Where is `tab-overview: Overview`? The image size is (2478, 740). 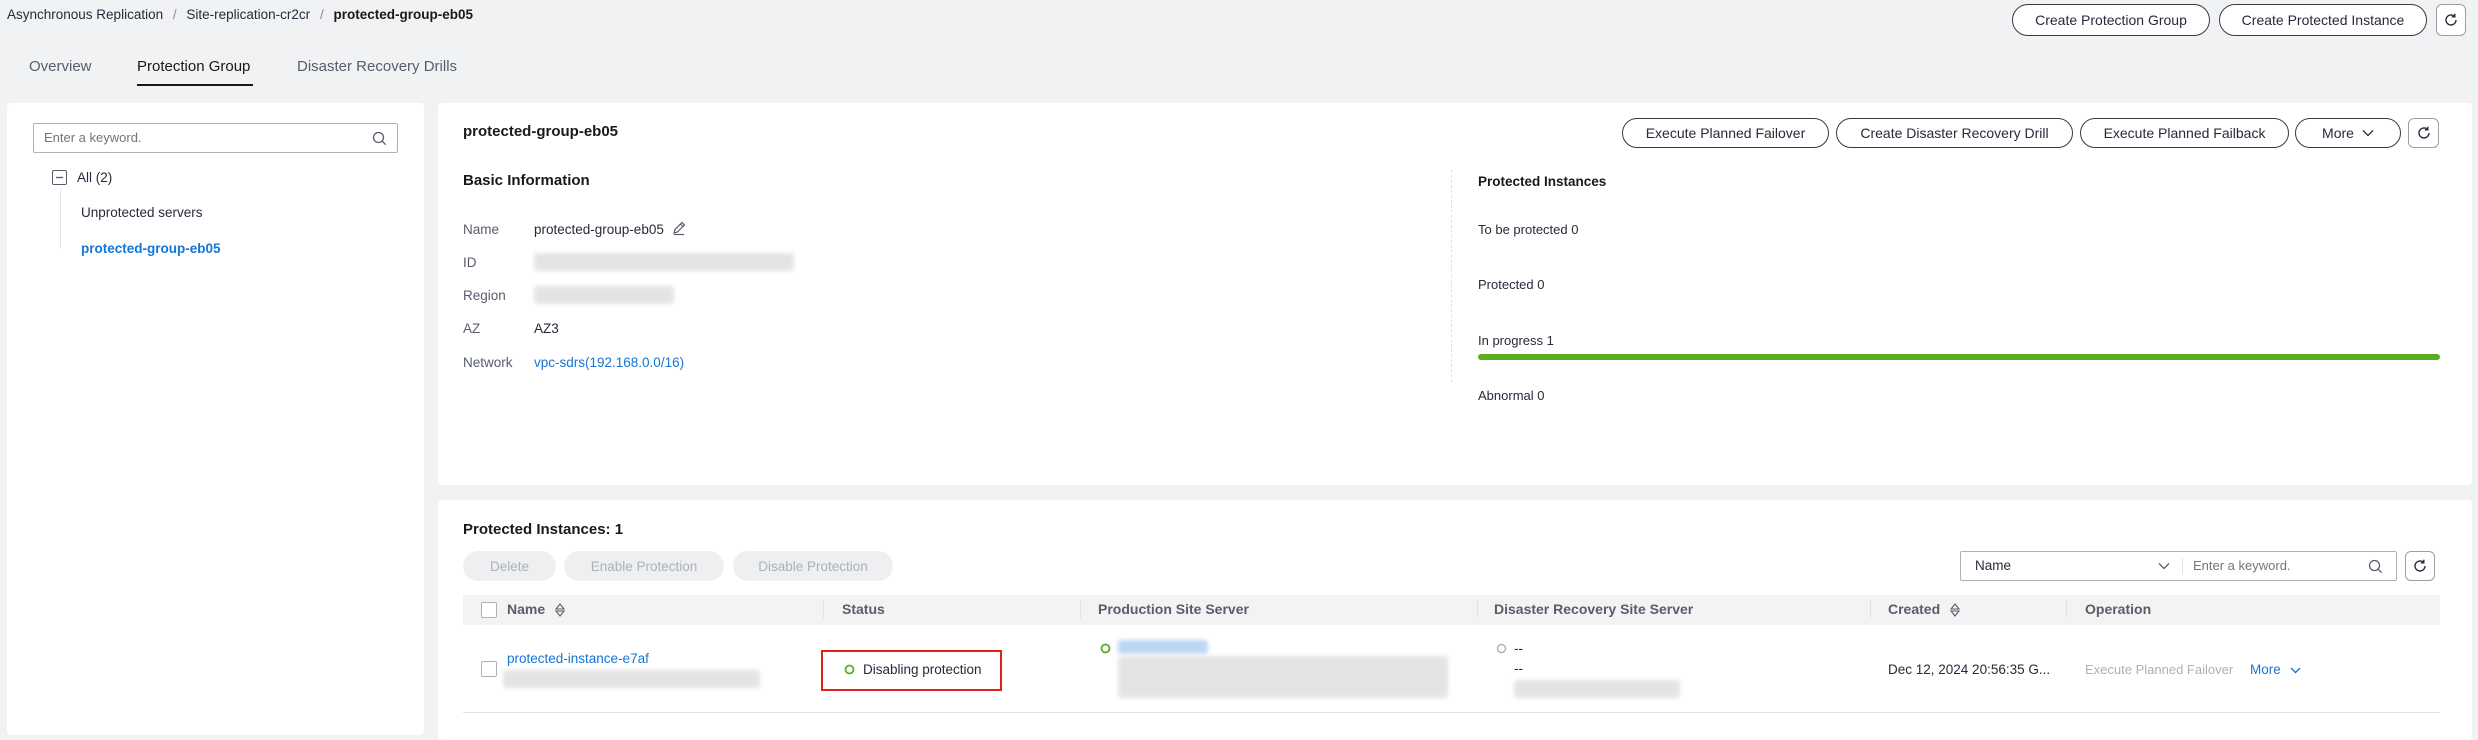
tab-overview: Overview is located at coordinates (60, 66).